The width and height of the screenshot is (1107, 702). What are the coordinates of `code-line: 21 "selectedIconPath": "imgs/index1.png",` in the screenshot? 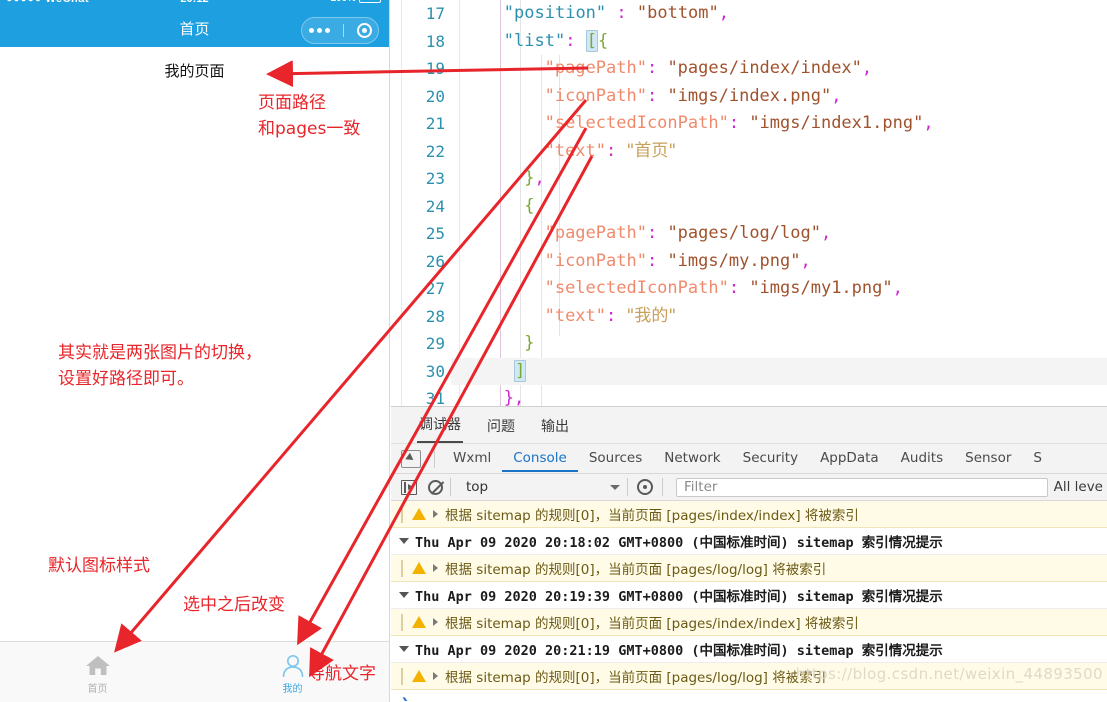 It's located at (749, 124).